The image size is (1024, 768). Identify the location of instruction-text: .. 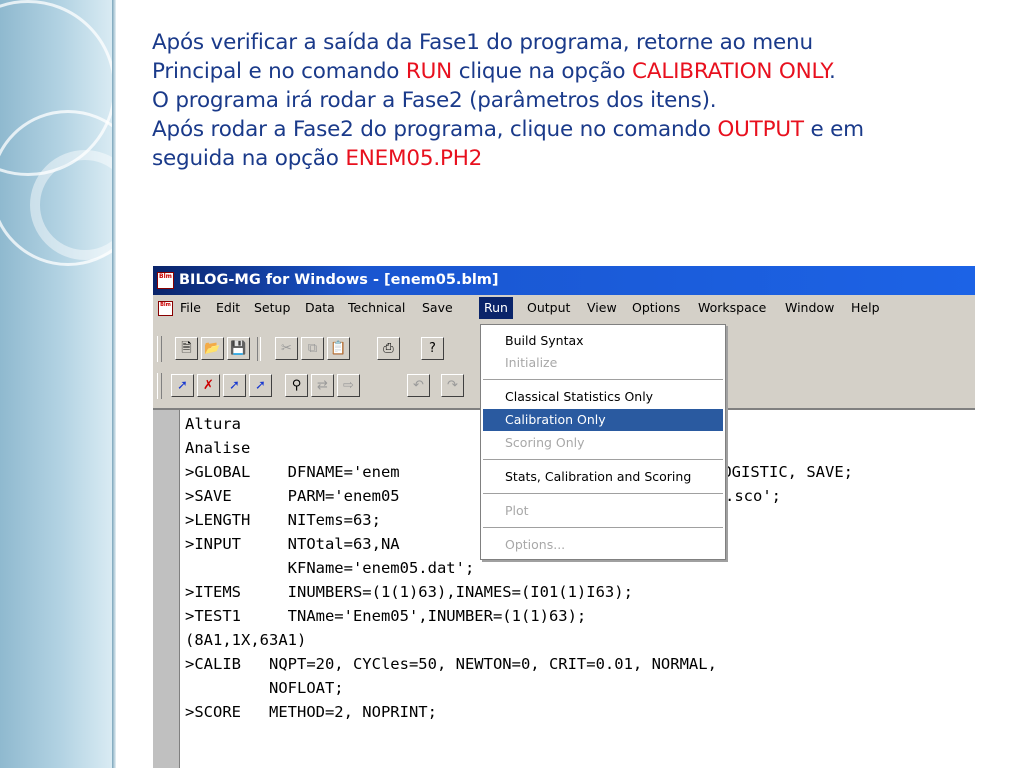
(832, 71).